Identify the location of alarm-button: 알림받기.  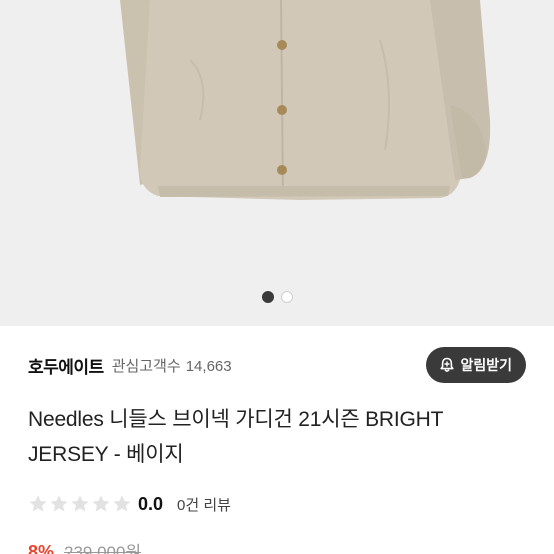
(476, 365).